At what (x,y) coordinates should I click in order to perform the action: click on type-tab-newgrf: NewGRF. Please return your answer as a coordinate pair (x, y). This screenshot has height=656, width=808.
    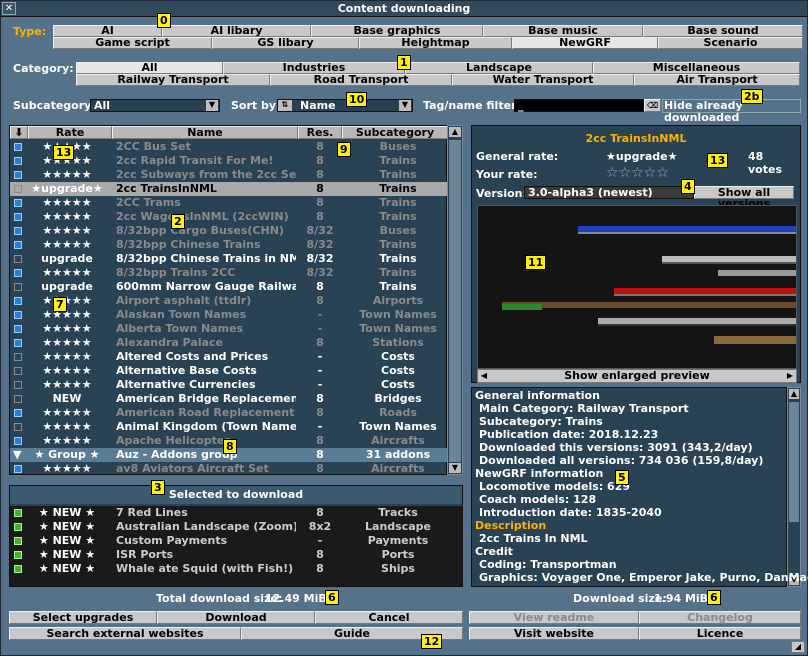
    Looking at the image, I should click on (585, 43).